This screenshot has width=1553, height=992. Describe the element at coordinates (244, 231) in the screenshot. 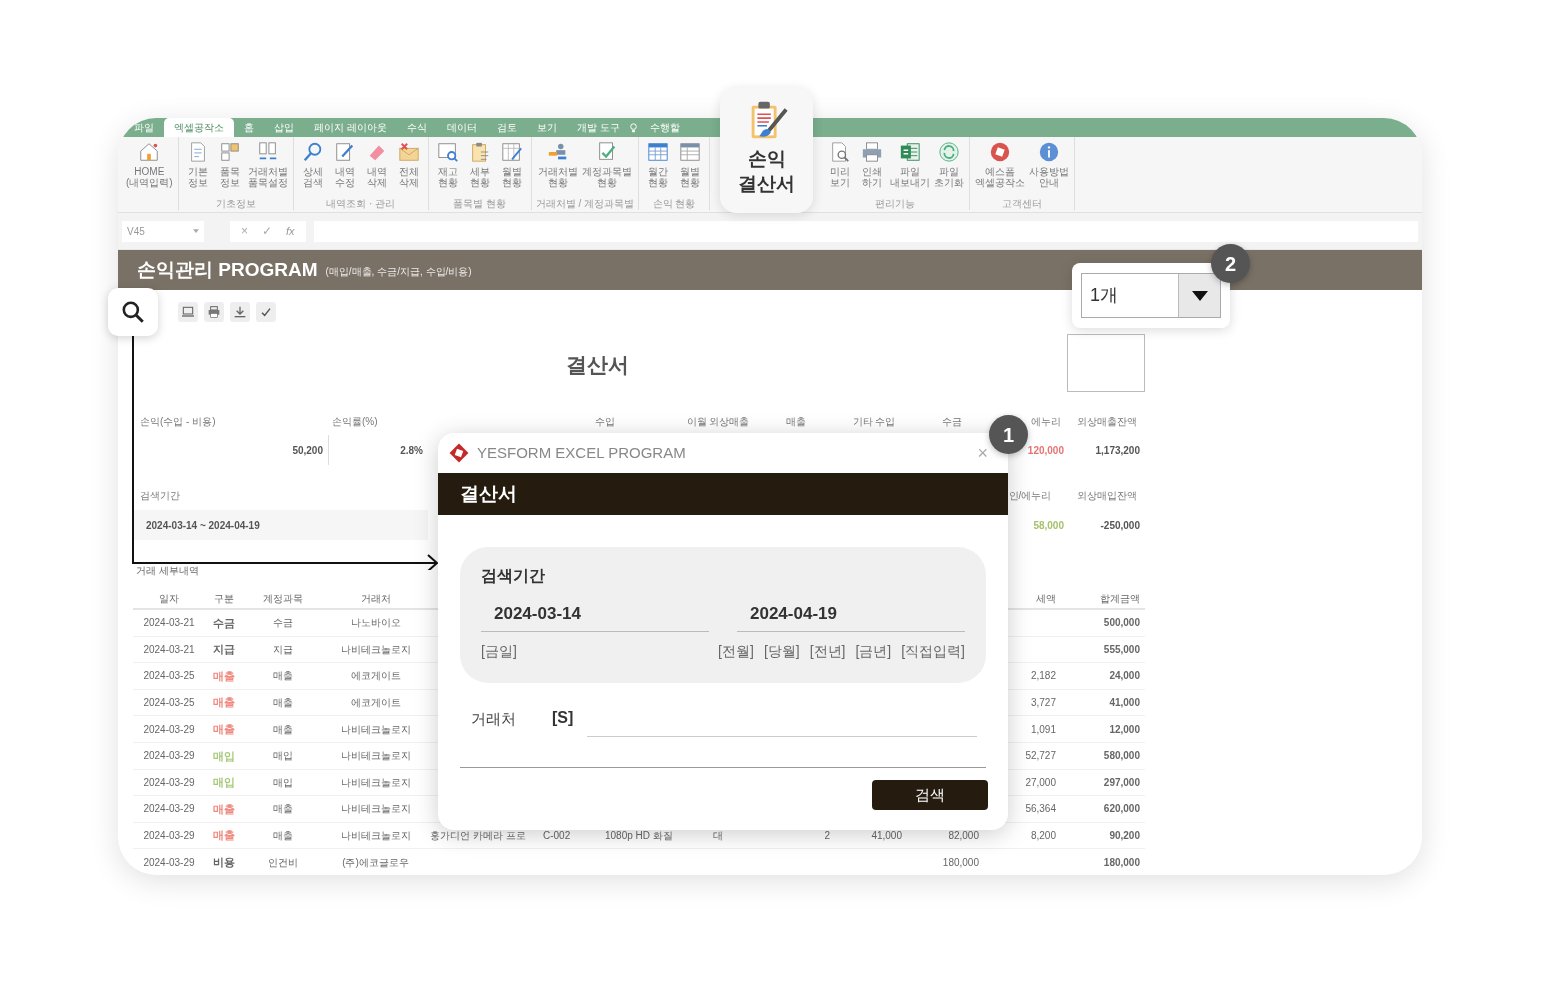

I see `formula-button: ×` at that location.